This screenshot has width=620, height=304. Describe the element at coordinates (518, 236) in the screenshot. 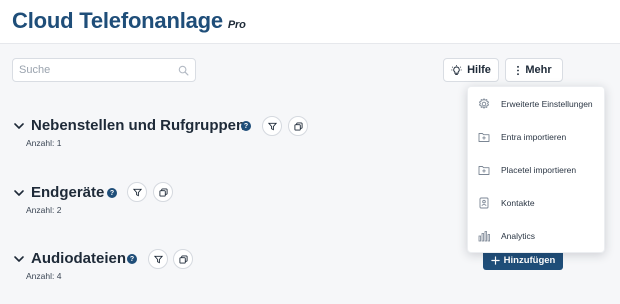

I see `menu-item-label: Analytics` at that location.